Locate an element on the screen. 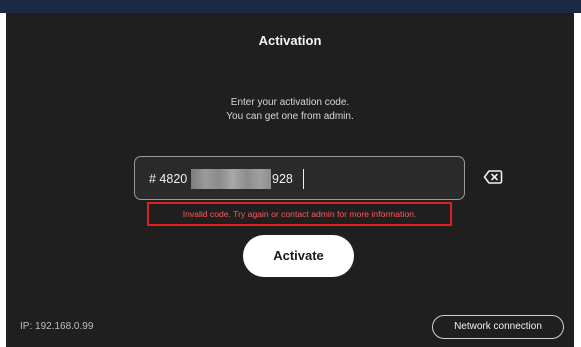  activation-code-input: # 4820 928 is located at coordinates (299, 178).